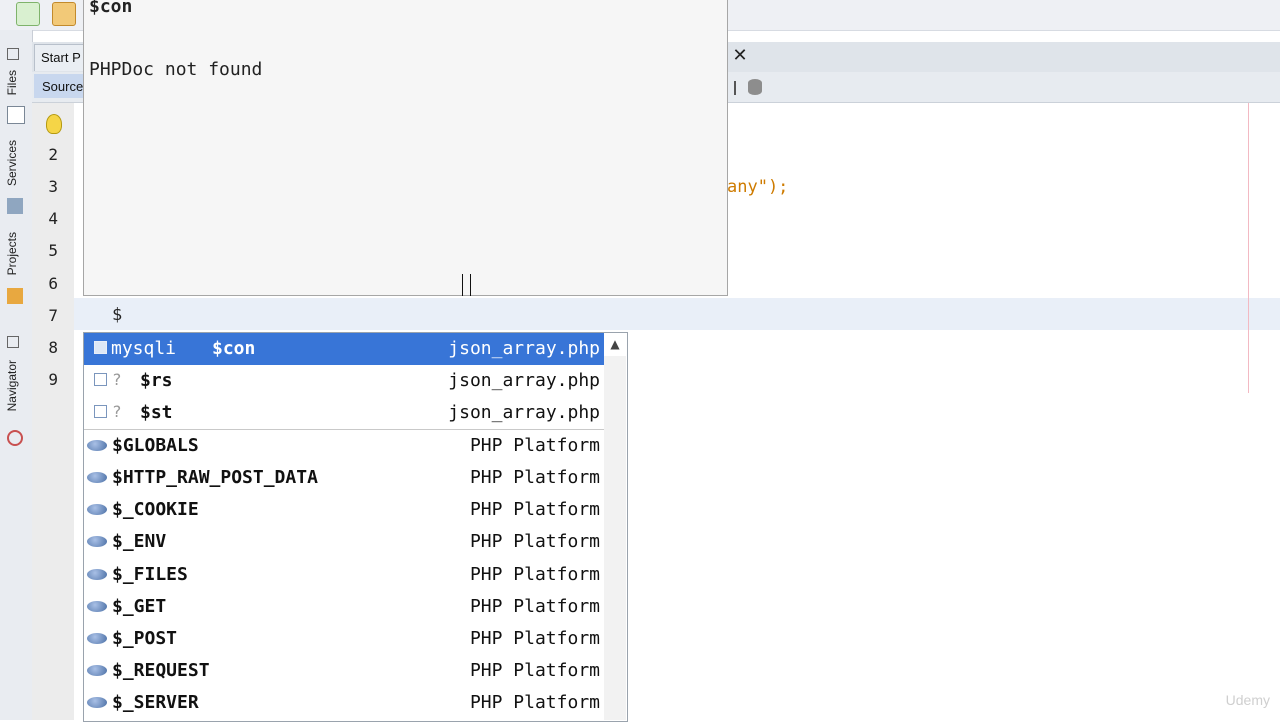 The width and height of the screenshot is (1280, 722). I want to click on completion-name: $rs, so click(156, 380).